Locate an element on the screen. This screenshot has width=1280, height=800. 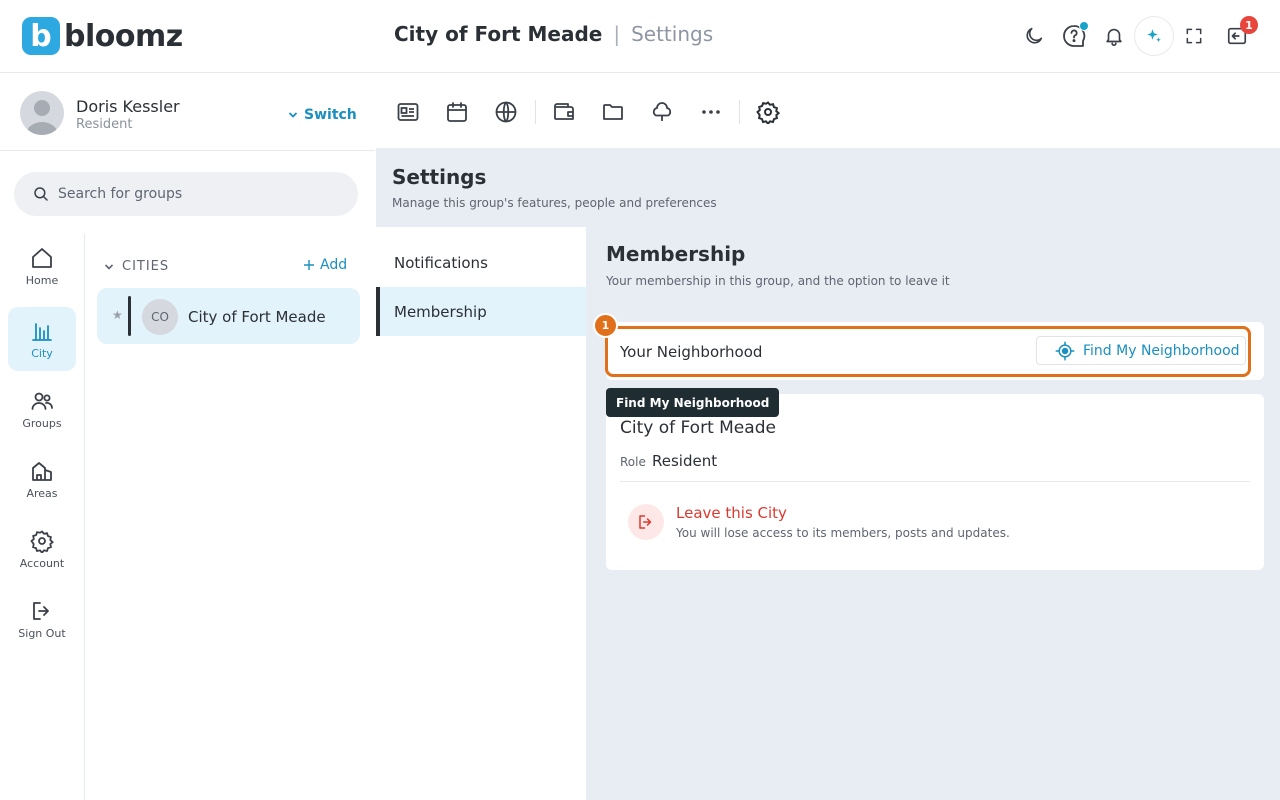
toolbar-website-button is located at coordinates (506, 112).